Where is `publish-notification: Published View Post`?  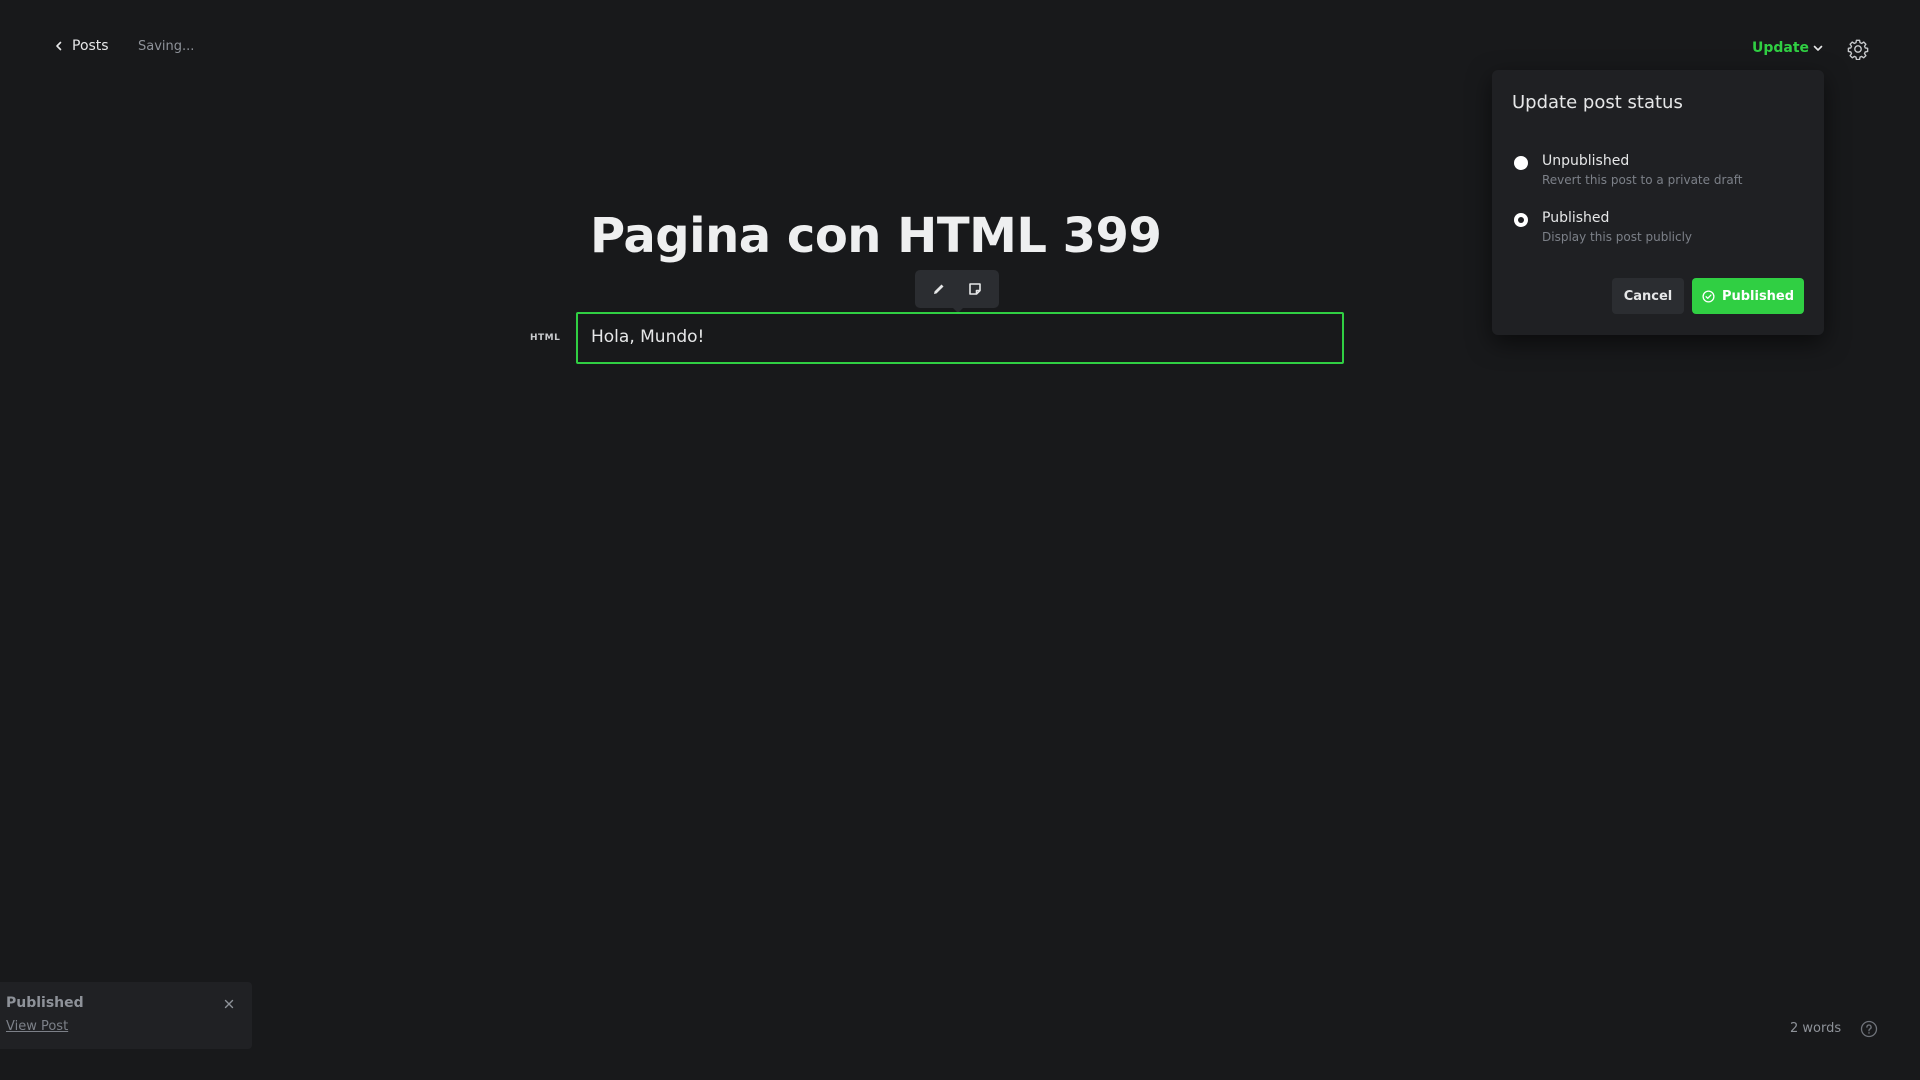 publish-notification: Published View Post is located at coordinates (126, 1015).